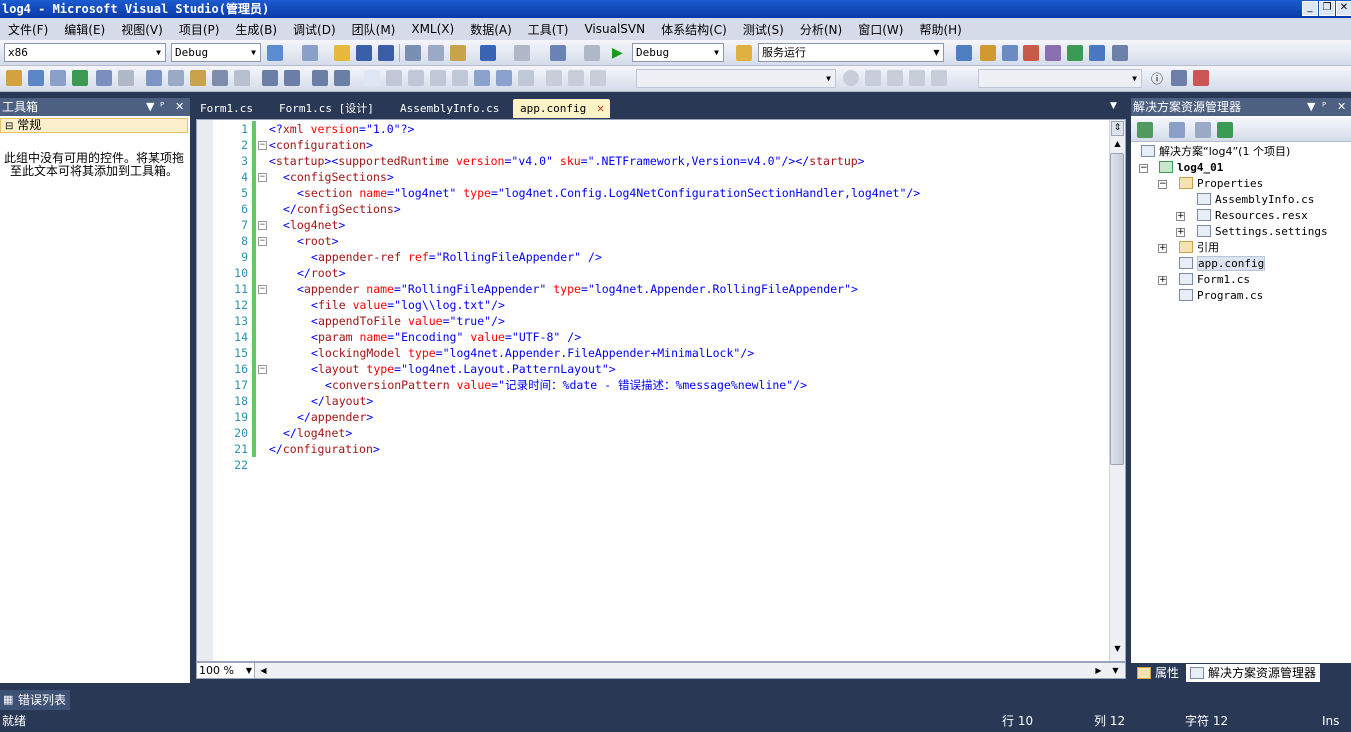  I want to click on next-bookmark-doc-icon, so click(504, 78).